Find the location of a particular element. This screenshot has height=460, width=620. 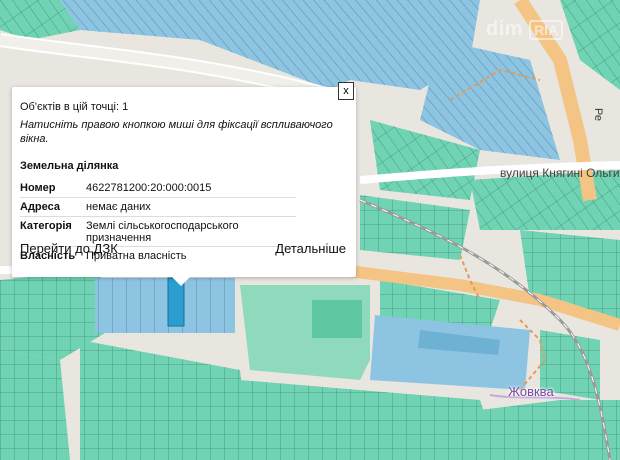

attr-value: 4622781200:20:000:0015 is located at coordinates (191, 188).